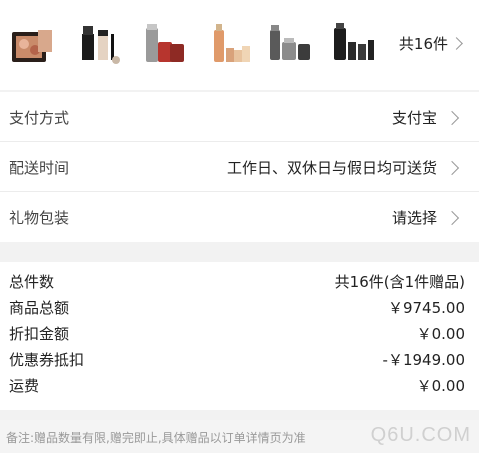 The image size is (479, 453). Describe the element at coordinates (423, 360) in the screenshot. I see `coupon-value: -￥1949.00` at that location.